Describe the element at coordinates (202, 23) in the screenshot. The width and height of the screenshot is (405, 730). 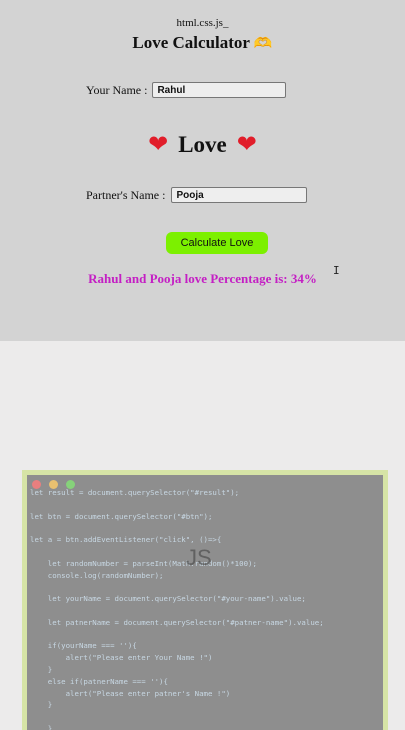
I see `brand-caption: html.css.js_` at that location.